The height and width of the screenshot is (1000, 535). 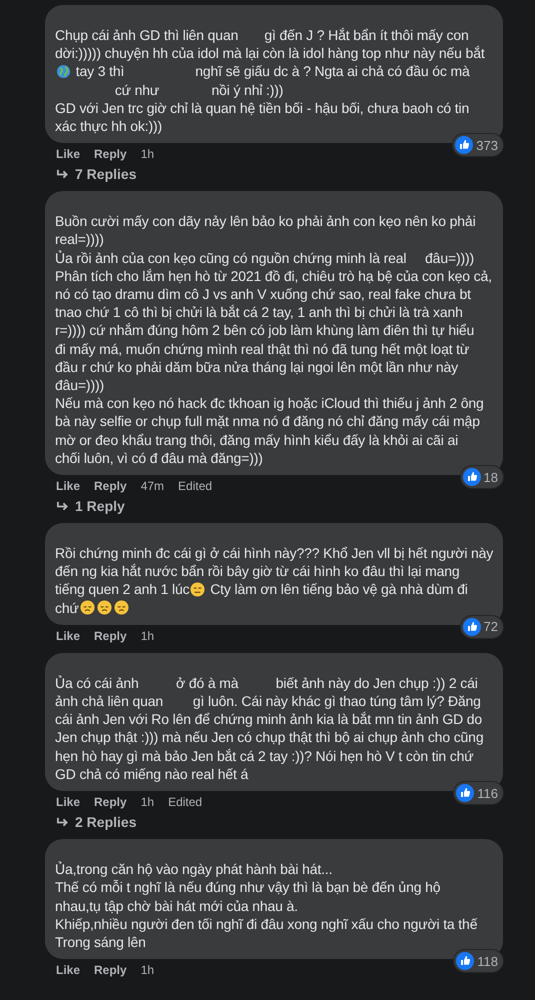 What do you see at coordinates (274, 820) in the screenshot?
I see `view-replies-link: 2 Replies` at bounding box center [274, 820].